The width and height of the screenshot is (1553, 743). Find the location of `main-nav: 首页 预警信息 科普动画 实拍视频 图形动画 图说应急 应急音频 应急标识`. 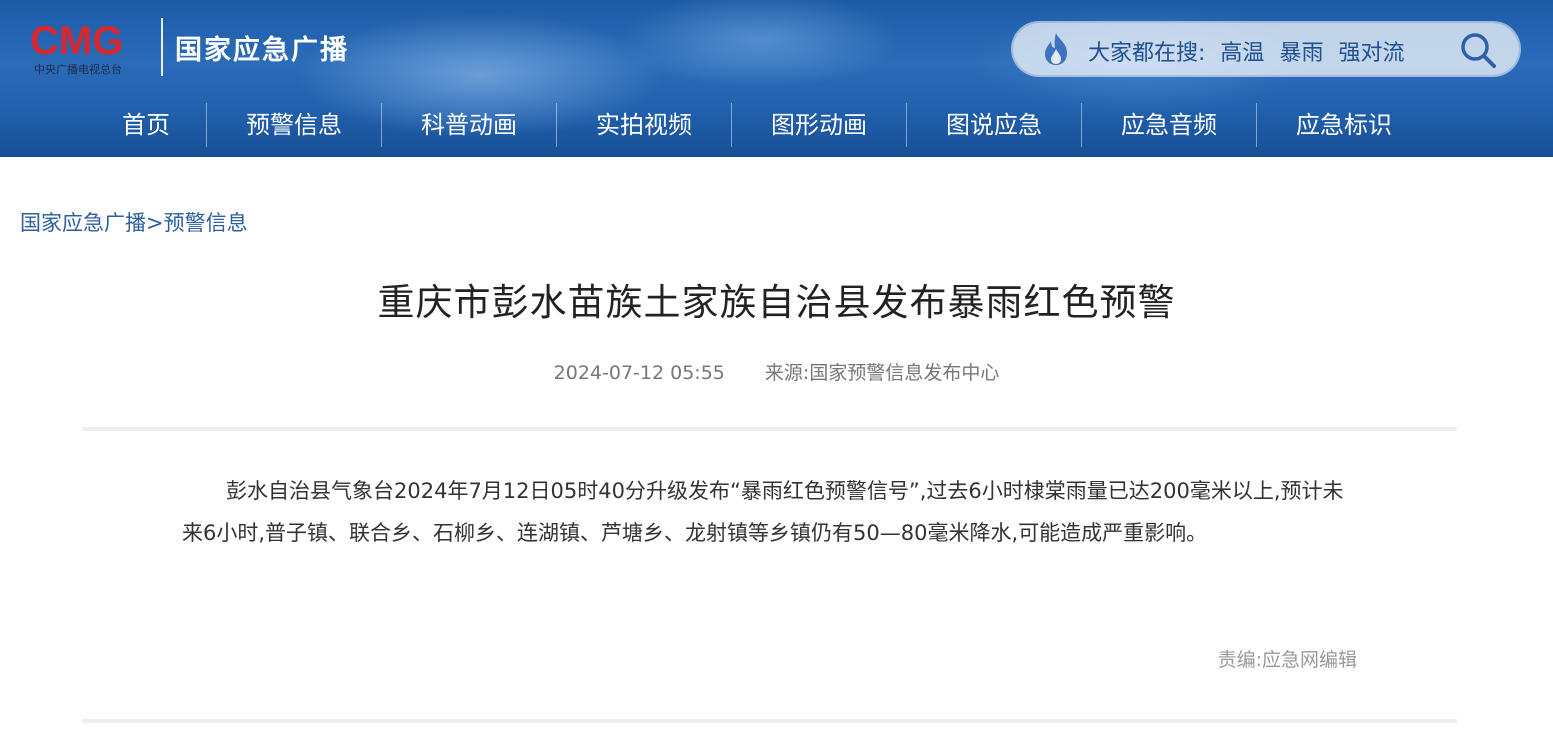

main-nav: 首页 预警信息 科普动画 实拍视频 图形动画 图说应急 应急音频 应急标识 is located at coordinates (758, 125).